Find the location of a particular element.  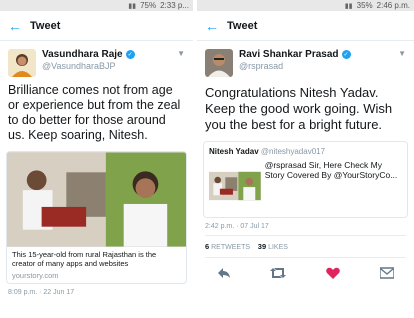

tweet-timestamp: 8:09 p.m. · 22 Jun 17 is located at coordinates (41, 292).